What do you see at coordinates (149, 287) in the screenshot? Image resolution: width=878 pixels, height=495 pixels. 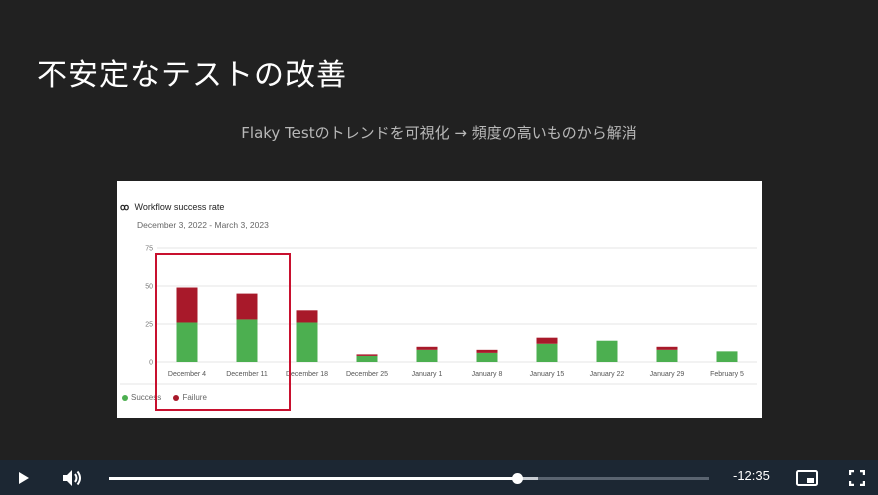 I see `y-tick-label: 50` at bounding box center [149, 287].